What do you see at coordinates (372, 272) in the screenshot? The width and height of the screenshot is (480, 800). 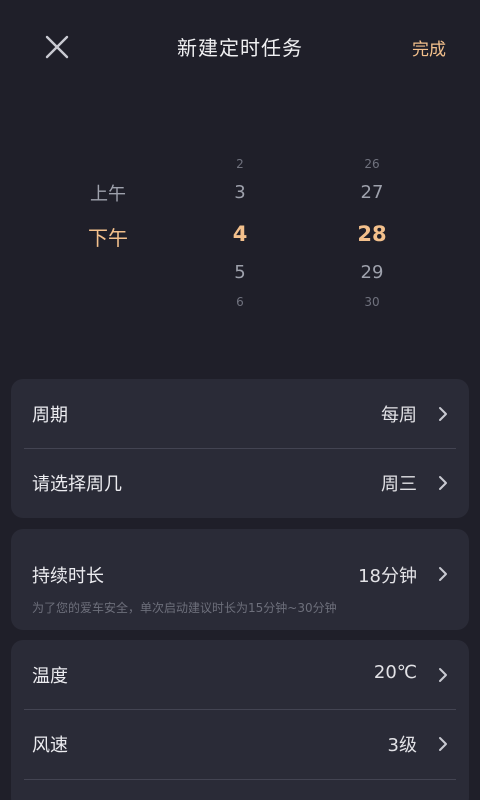 I see `minute-option: 29` at bounding box center [372, 272].